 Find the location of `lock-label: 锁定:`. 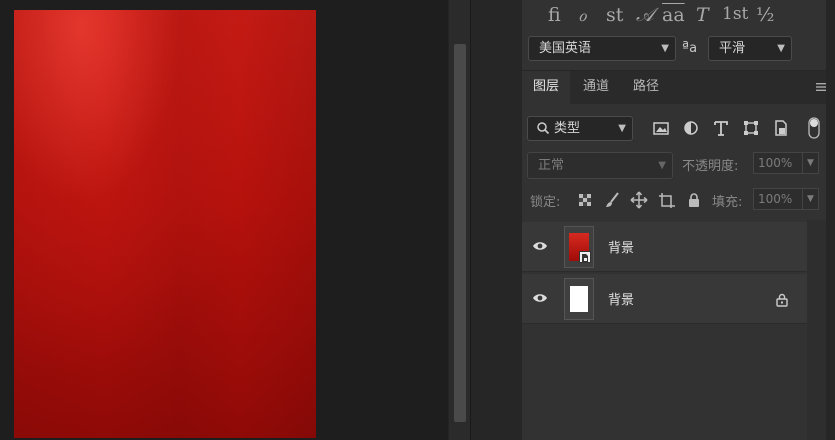

lock-label: 锁定: is located at coordinates (545, 202).